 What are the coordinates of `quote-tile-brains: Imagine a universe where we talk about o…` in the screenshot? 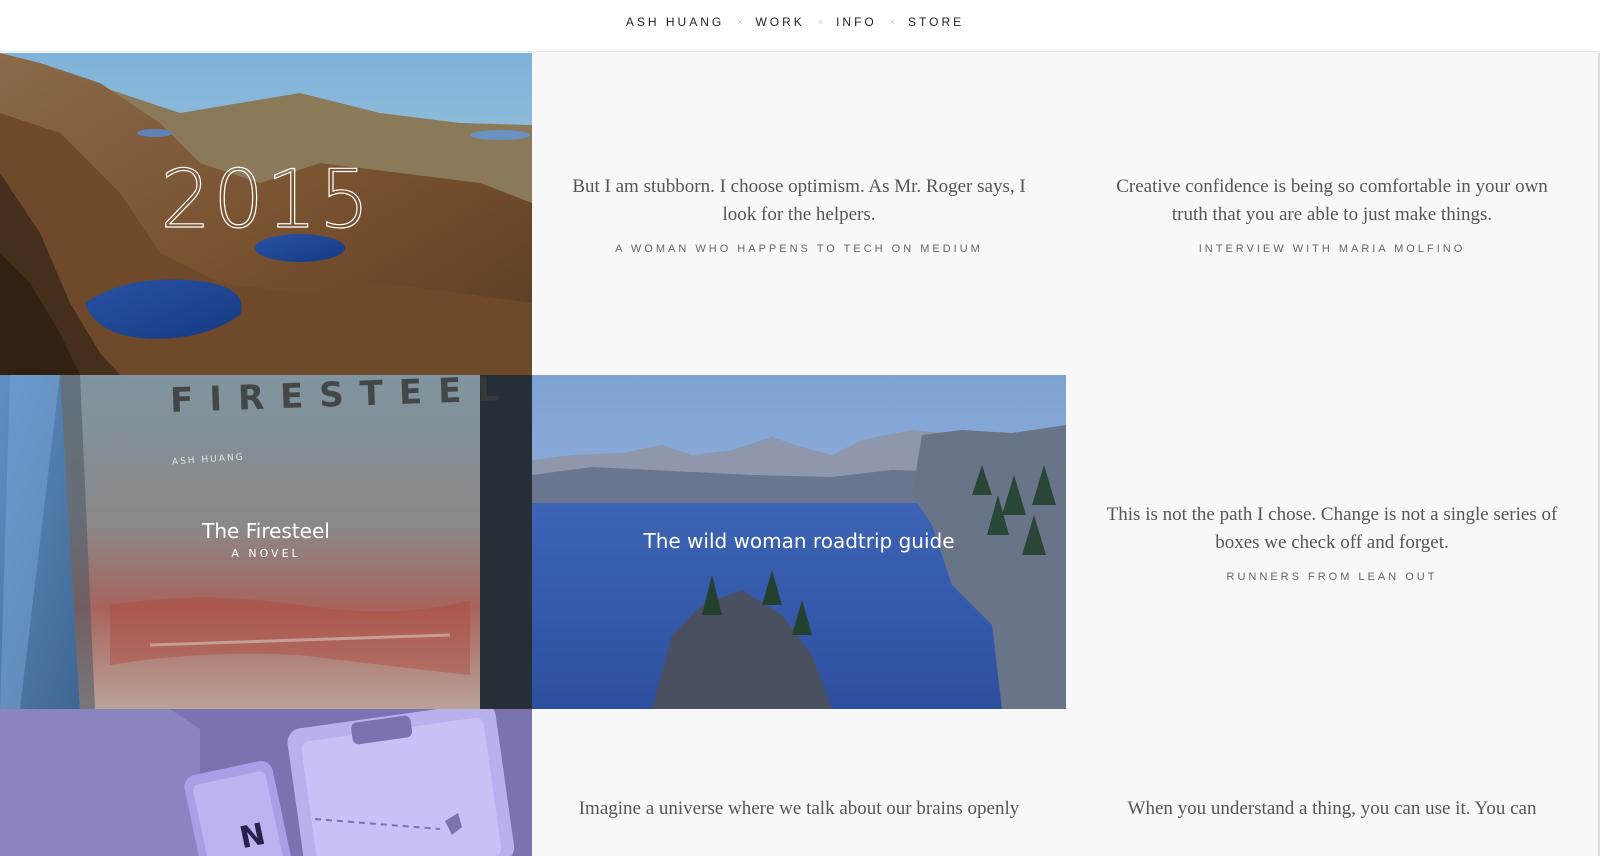 It's located at (799, 782).